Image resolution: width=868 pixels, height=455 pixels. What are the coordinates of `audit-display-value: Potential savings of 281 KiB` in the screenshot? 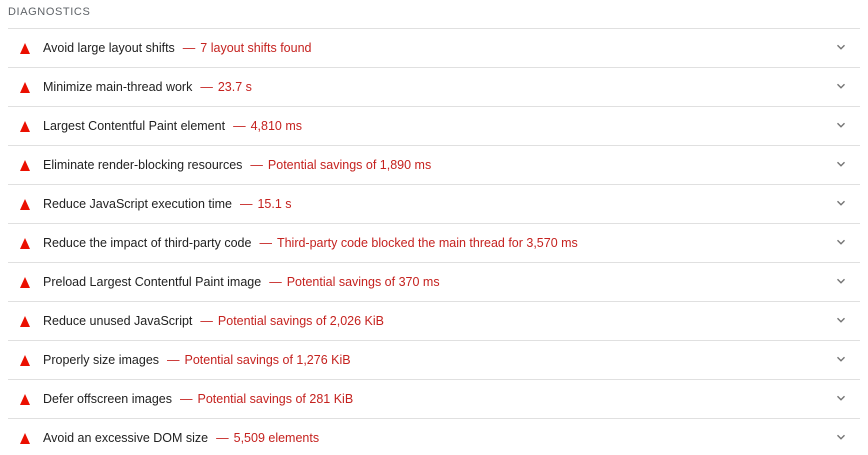 It's located at (275, 399).